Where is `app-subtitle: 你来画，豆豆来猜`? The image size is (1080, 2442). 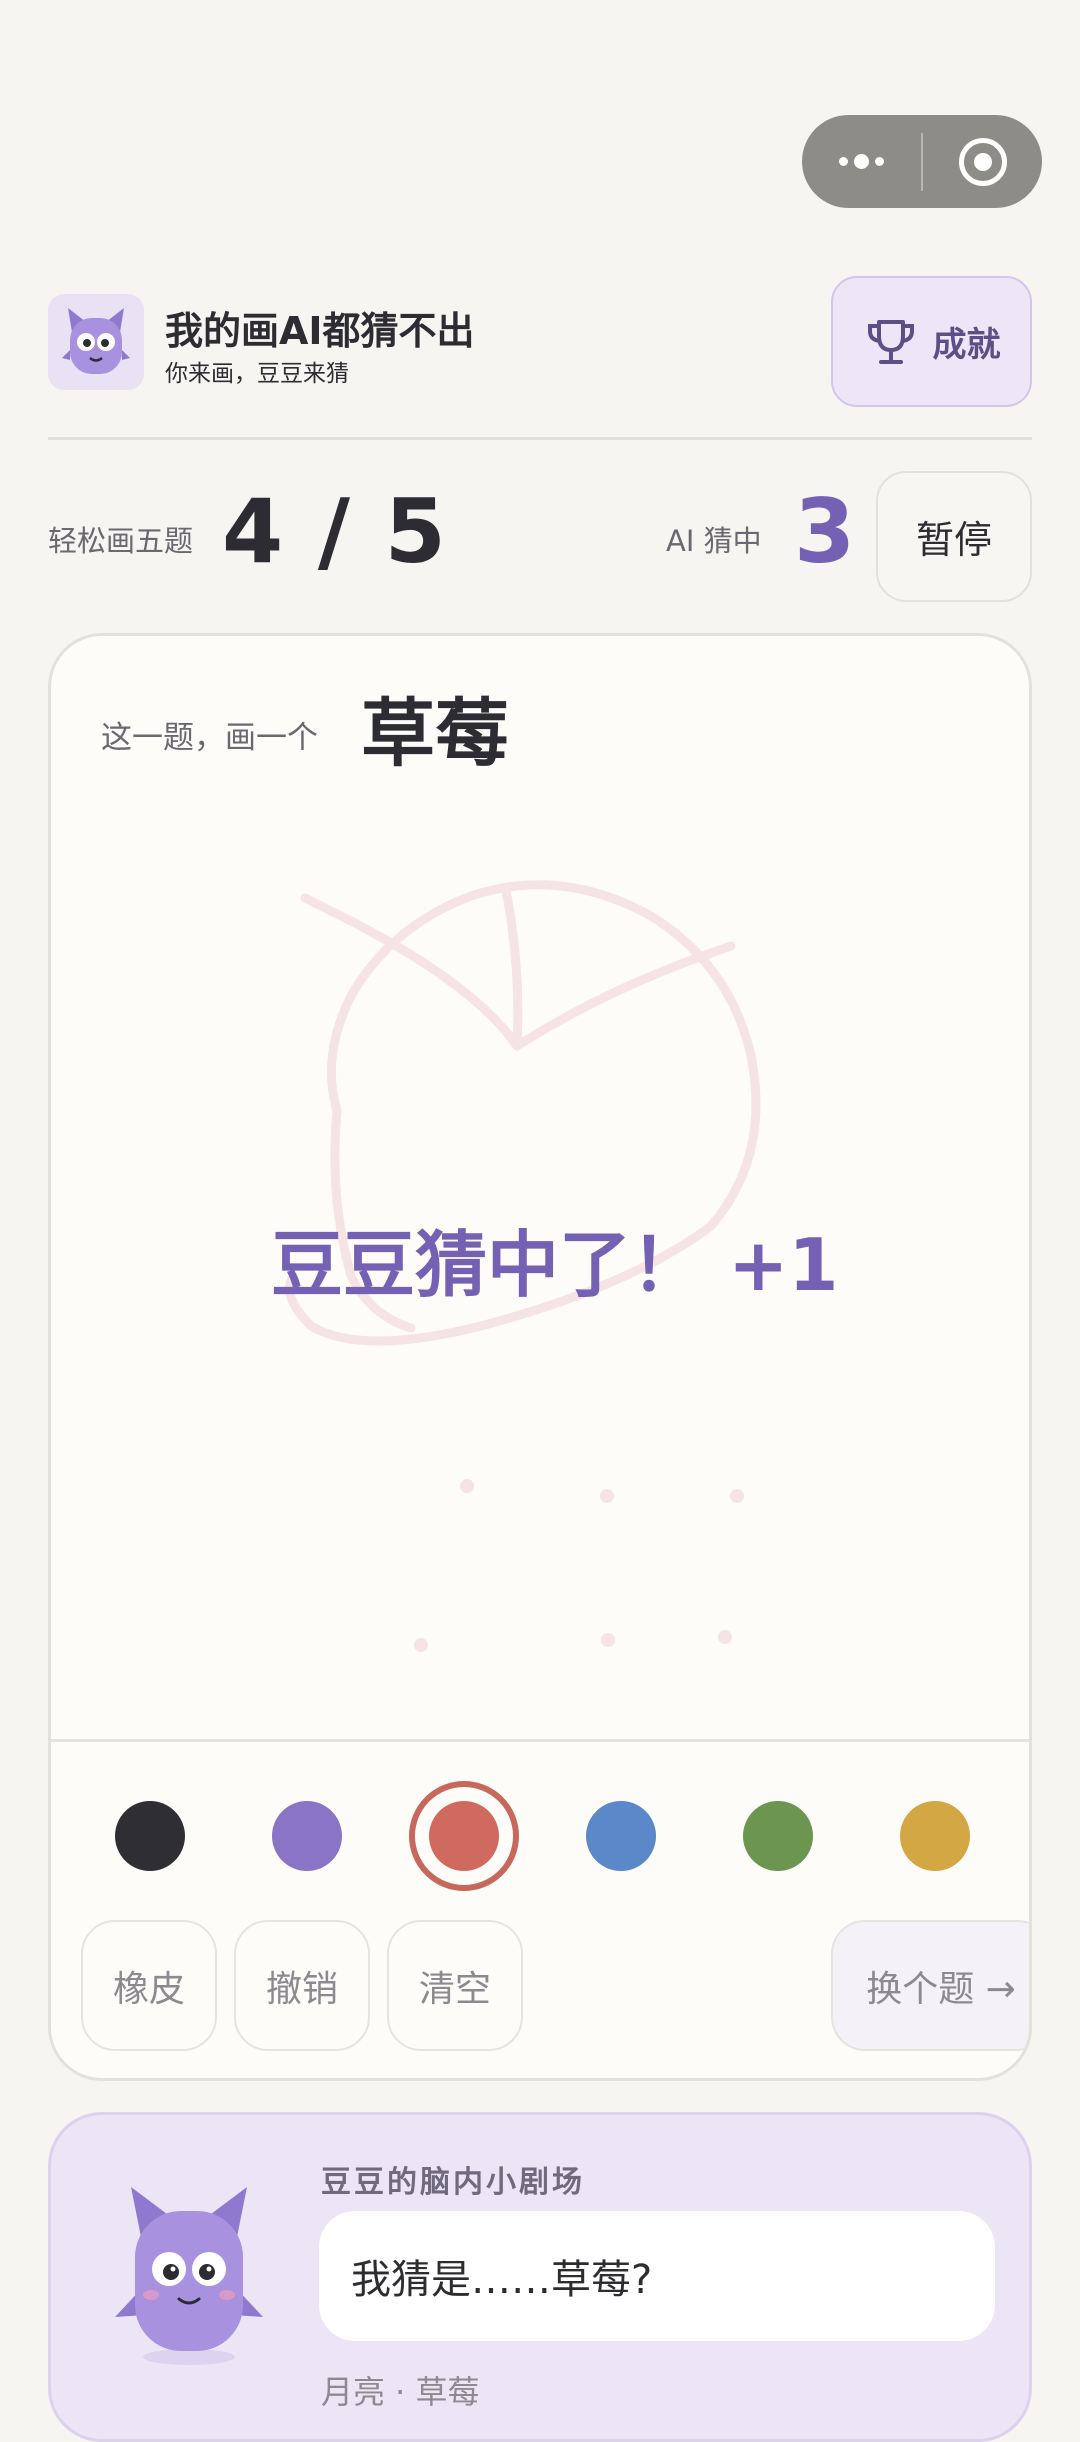
app-subtitle: 你来画，豆豆来猜 is located at coordinates (257, 374).